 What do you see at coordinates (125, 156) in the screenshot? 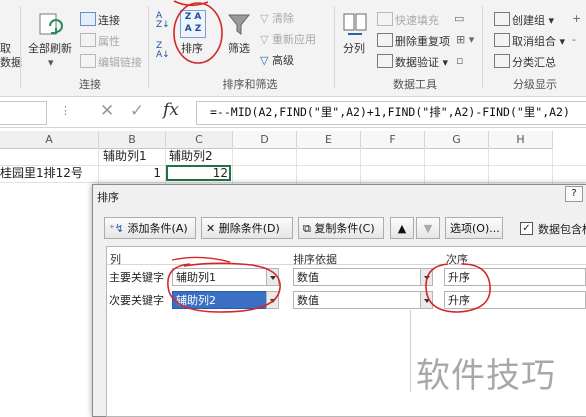
I see `cell-b1: 辅助列1` at bounding box center [125, 156].